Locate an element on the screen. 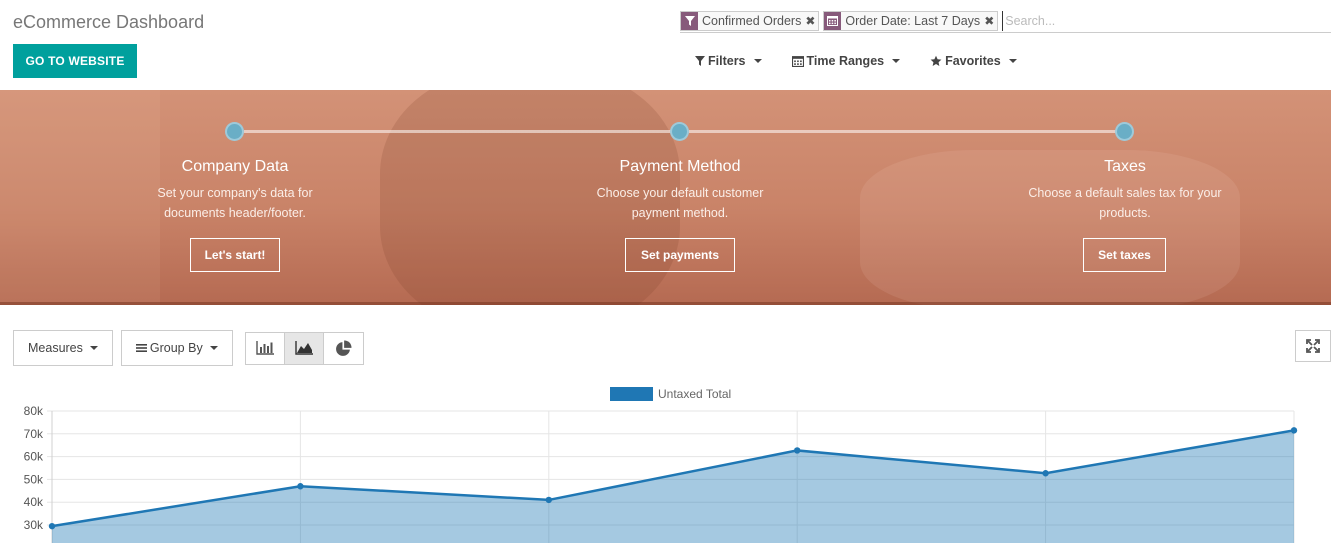 The height and width of the screenshot is (543, 1331). pie-chart-button is located at coordinates (343, 348).